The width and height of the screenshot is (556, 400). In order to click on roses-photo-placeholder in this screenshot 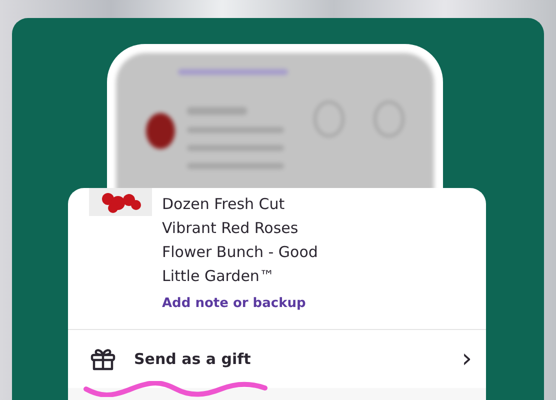, I will do `click(120, 202)`.